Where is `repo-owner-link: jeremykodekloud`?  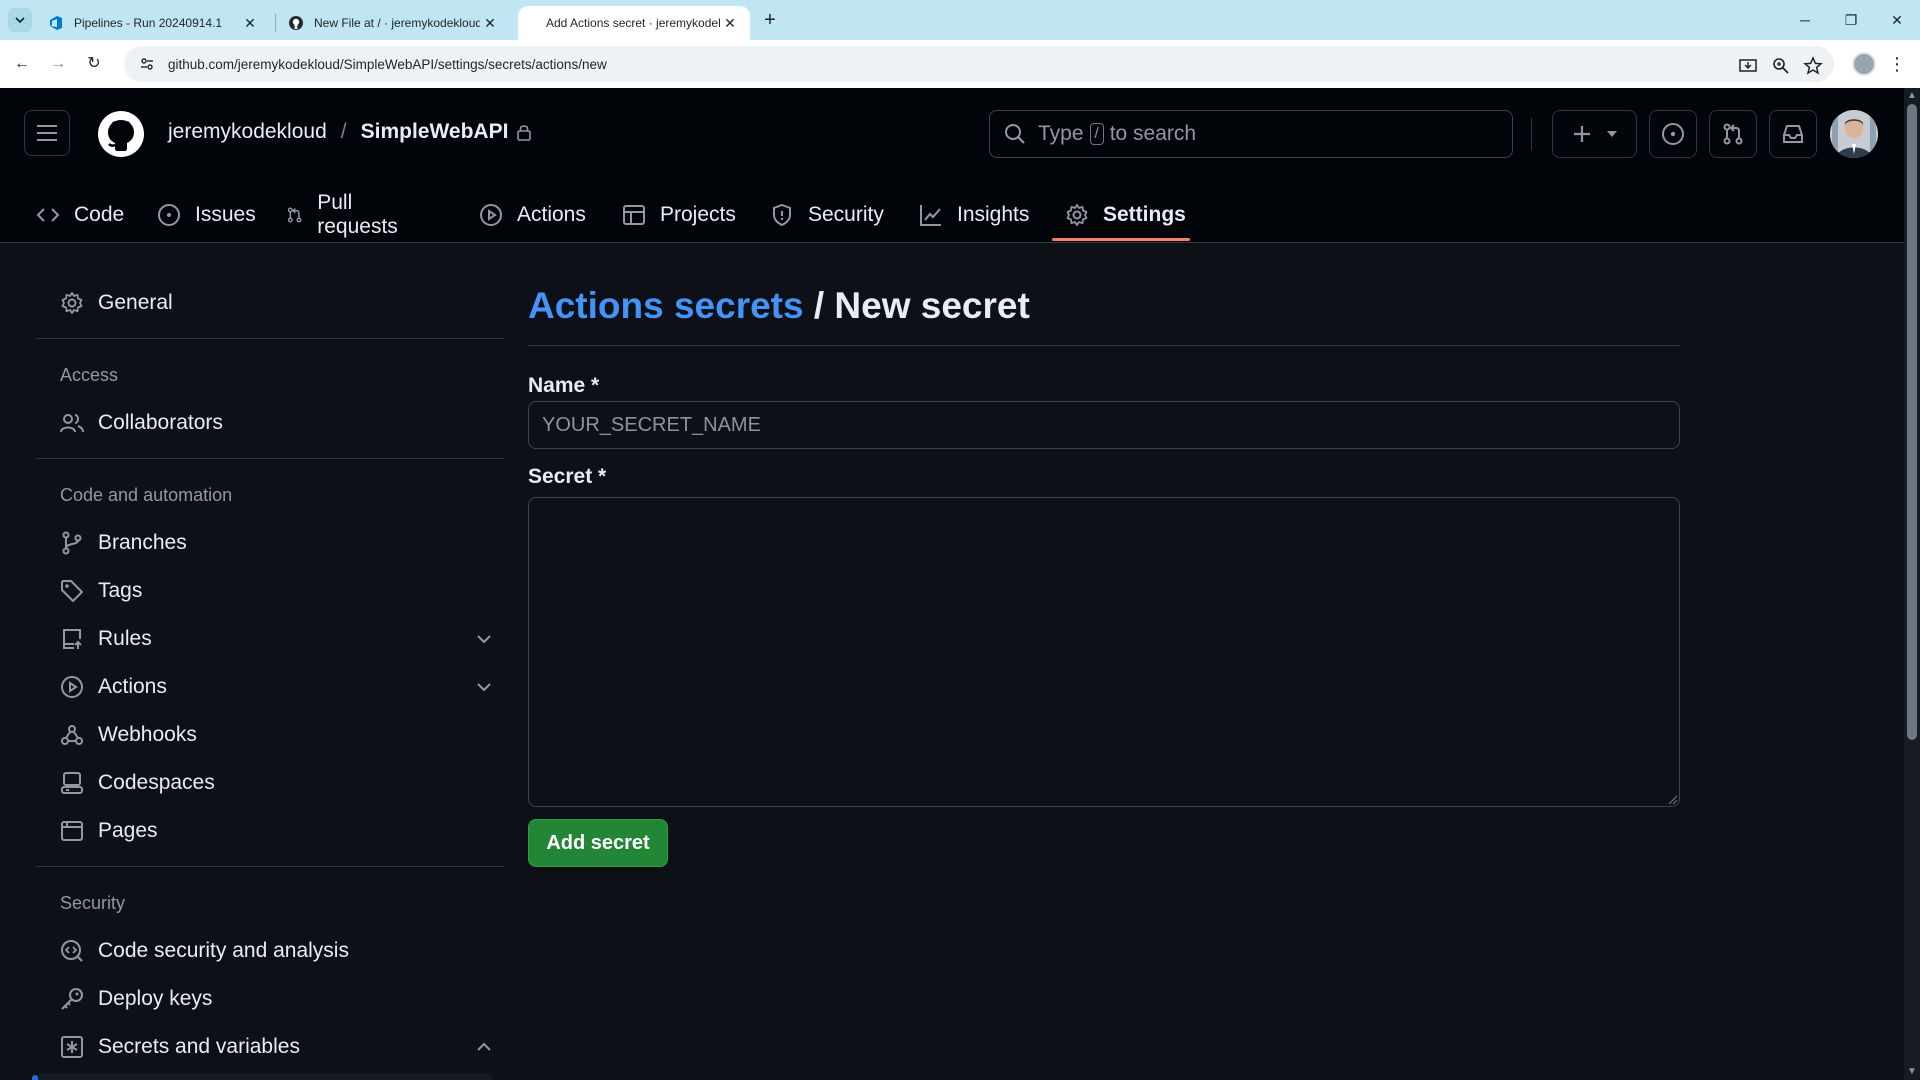
repo-owner-link: jeremykodekloud is located at coordinates (247, 132).